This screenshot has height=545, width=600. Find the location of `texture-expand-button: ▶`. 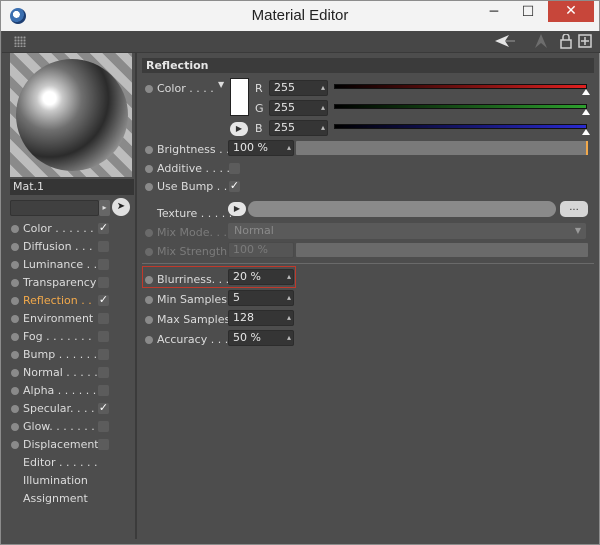

texture-expand-button: ▶ is located at coordinates (237, 209).